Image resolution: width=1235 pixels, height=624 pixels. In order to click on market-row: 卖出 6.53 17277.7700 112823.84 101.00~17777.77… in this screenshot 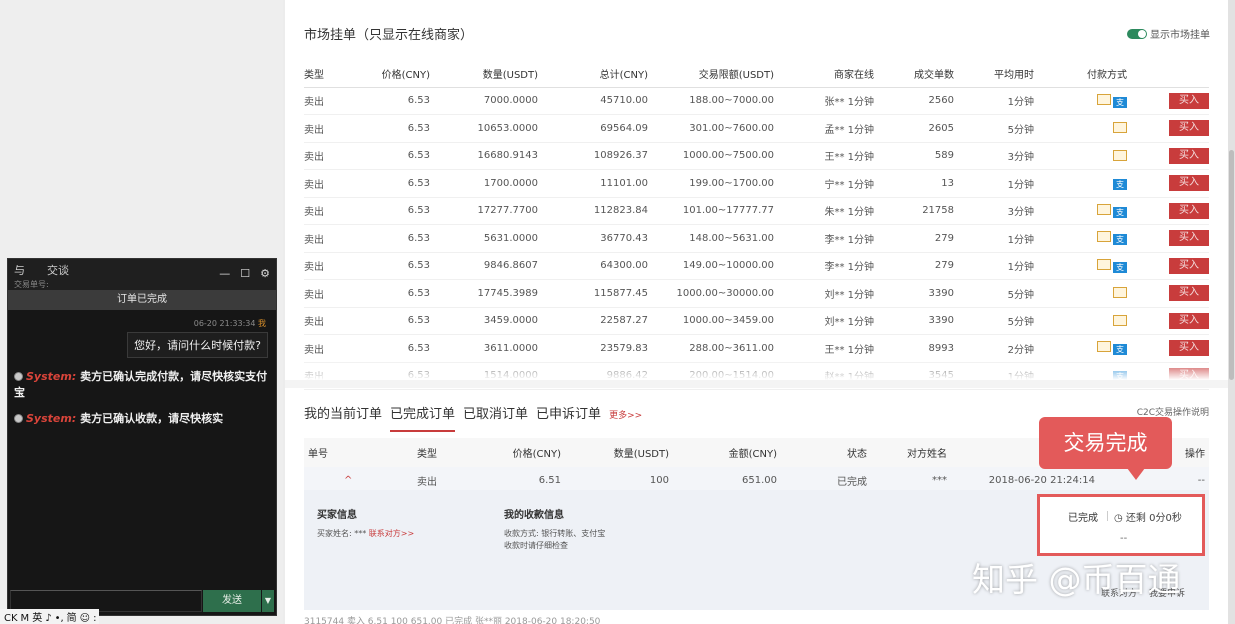, I will do `click(756, 211)`.